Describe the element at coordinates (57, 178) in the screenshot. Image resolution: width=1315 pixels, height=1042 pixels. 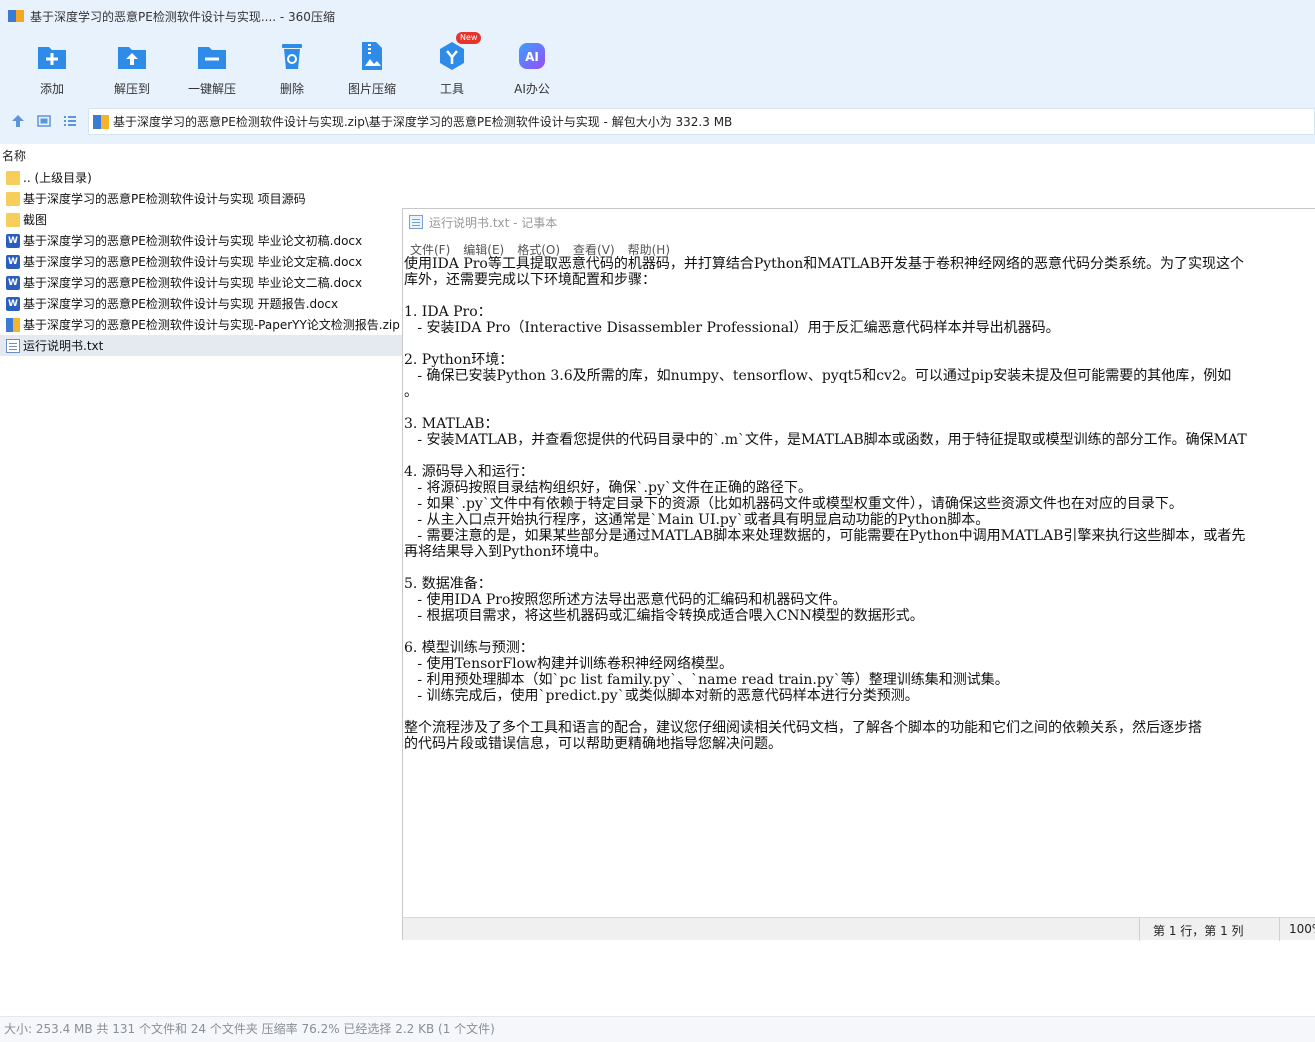
I see `file-name: .. (上级目录)` at that location.